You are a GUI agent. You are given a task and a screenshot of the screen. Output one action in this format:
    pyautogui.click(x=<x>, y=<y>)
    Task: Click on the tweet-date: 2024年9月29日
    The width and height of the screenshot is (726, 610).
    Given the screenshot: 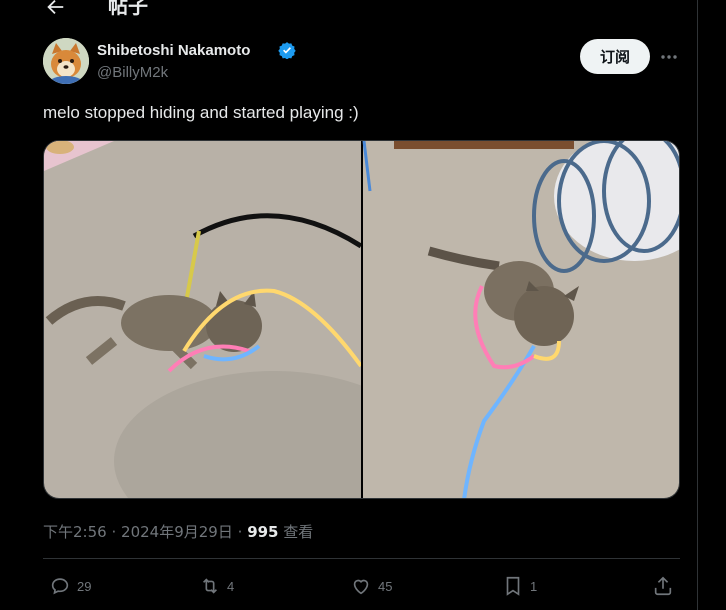 What is the action you would take?
    pyautogui.click(x=177, y=532)
    